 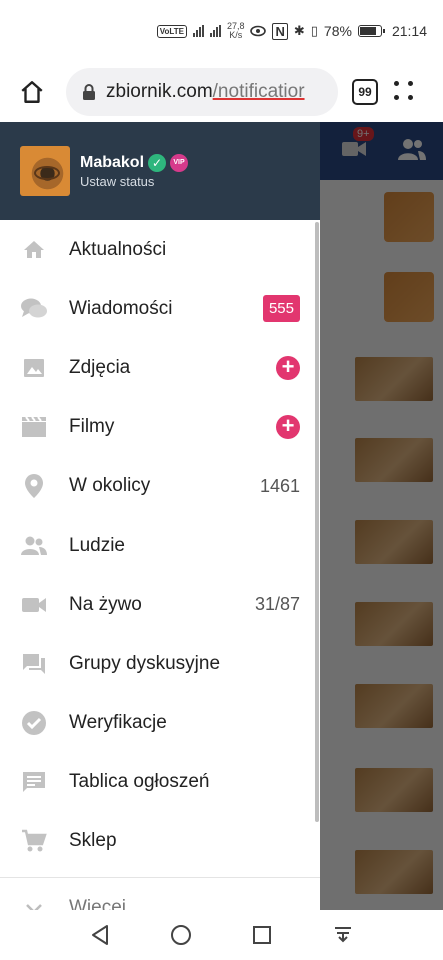 What do you see at coordinates (365, 92) in the screenshot?
I see `tabs-button: 99` at bounding box center [365, 92].